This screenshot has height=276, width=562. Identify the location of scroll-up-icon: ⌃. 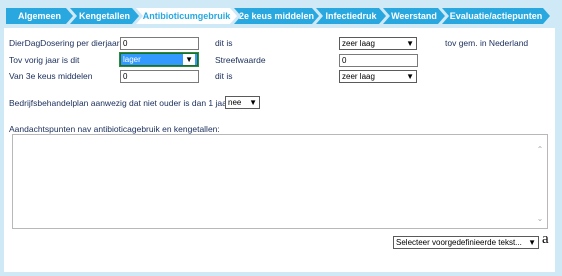
(540, 150).